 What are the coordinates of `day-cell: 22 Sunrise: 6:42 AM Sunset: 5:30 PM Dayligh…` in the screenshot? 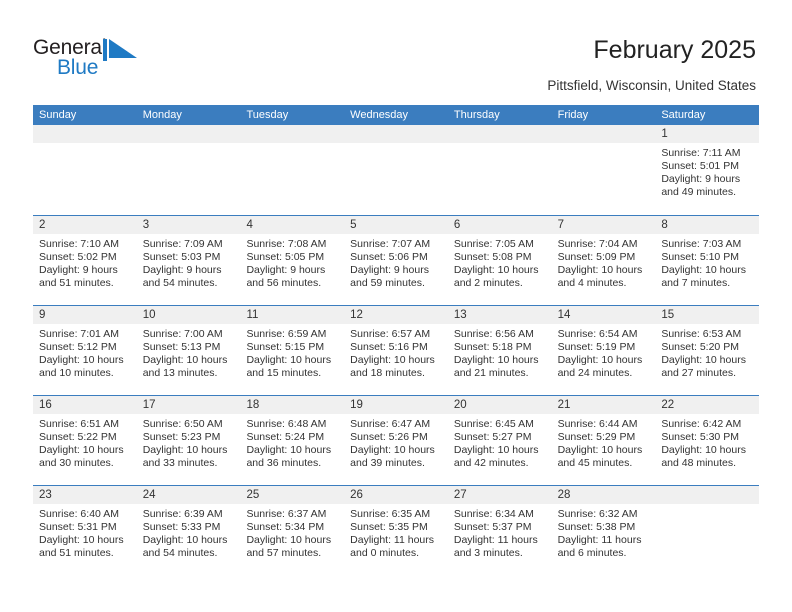 It's located at (707, 440).